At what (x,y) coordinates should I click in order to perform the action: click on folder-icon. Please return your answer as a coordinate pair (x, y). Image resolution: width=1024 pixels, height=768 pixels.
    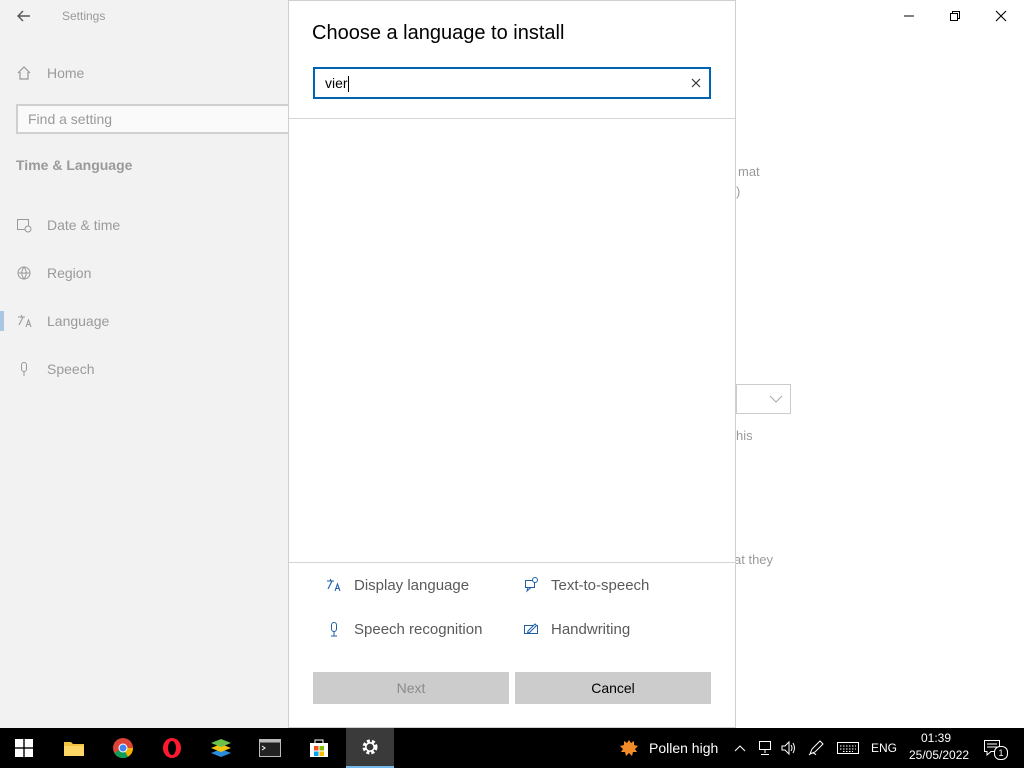
    Looking at the image, I should click on (74, 749).